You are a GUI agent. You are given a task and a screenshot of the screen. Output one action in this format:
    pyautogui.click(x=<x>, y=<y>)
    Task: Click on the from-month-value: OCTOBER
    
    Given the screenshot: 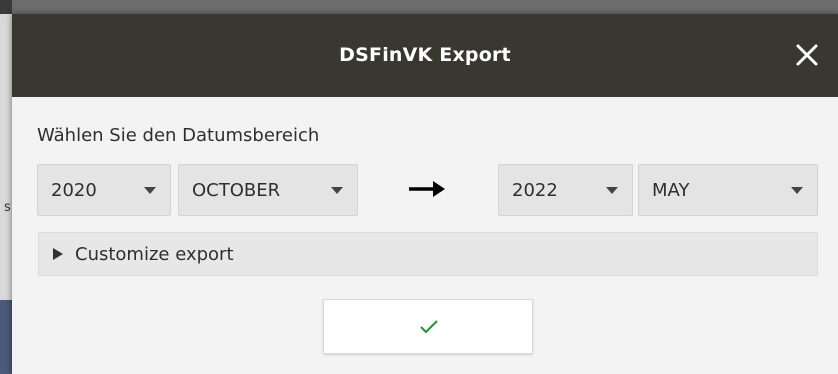 What is the action you would take?
    pyautogui.click(x=236, y=190)
    